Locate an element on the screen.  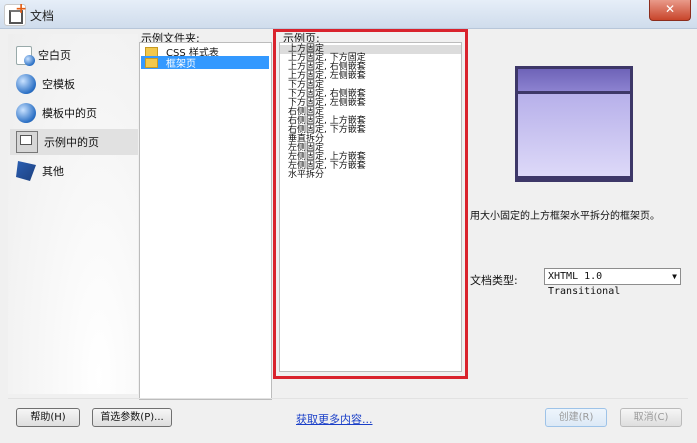
sample-page-icon is located at coordinates (27, 142).